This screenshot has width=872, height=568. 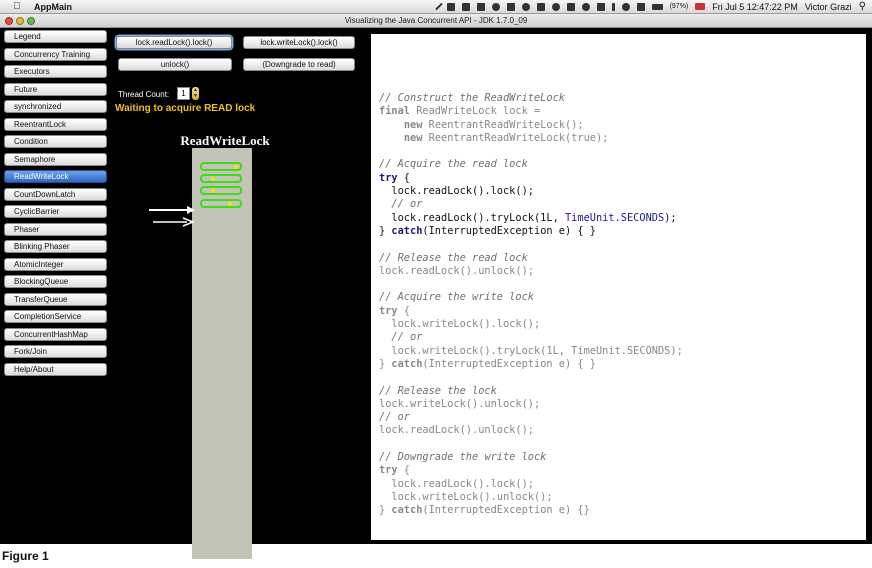 I want to click on code-token: (InterruptedException e) { }, so click(x=509, y=230).